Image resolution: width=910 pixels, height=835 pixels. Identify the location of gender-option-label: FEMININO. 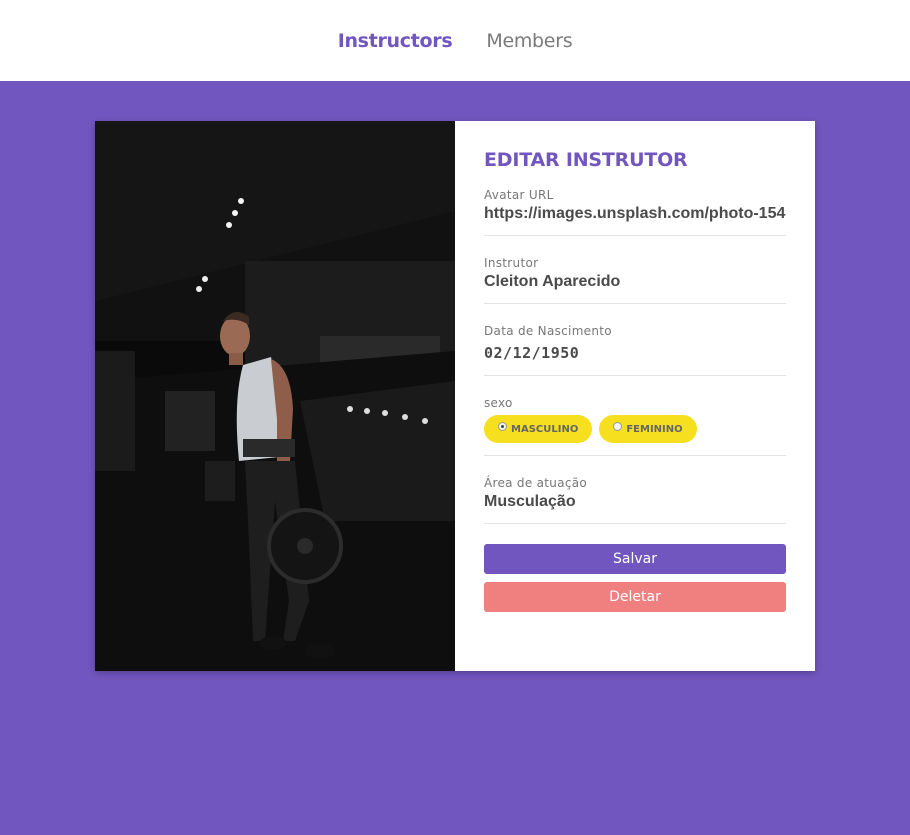
(654, 429).